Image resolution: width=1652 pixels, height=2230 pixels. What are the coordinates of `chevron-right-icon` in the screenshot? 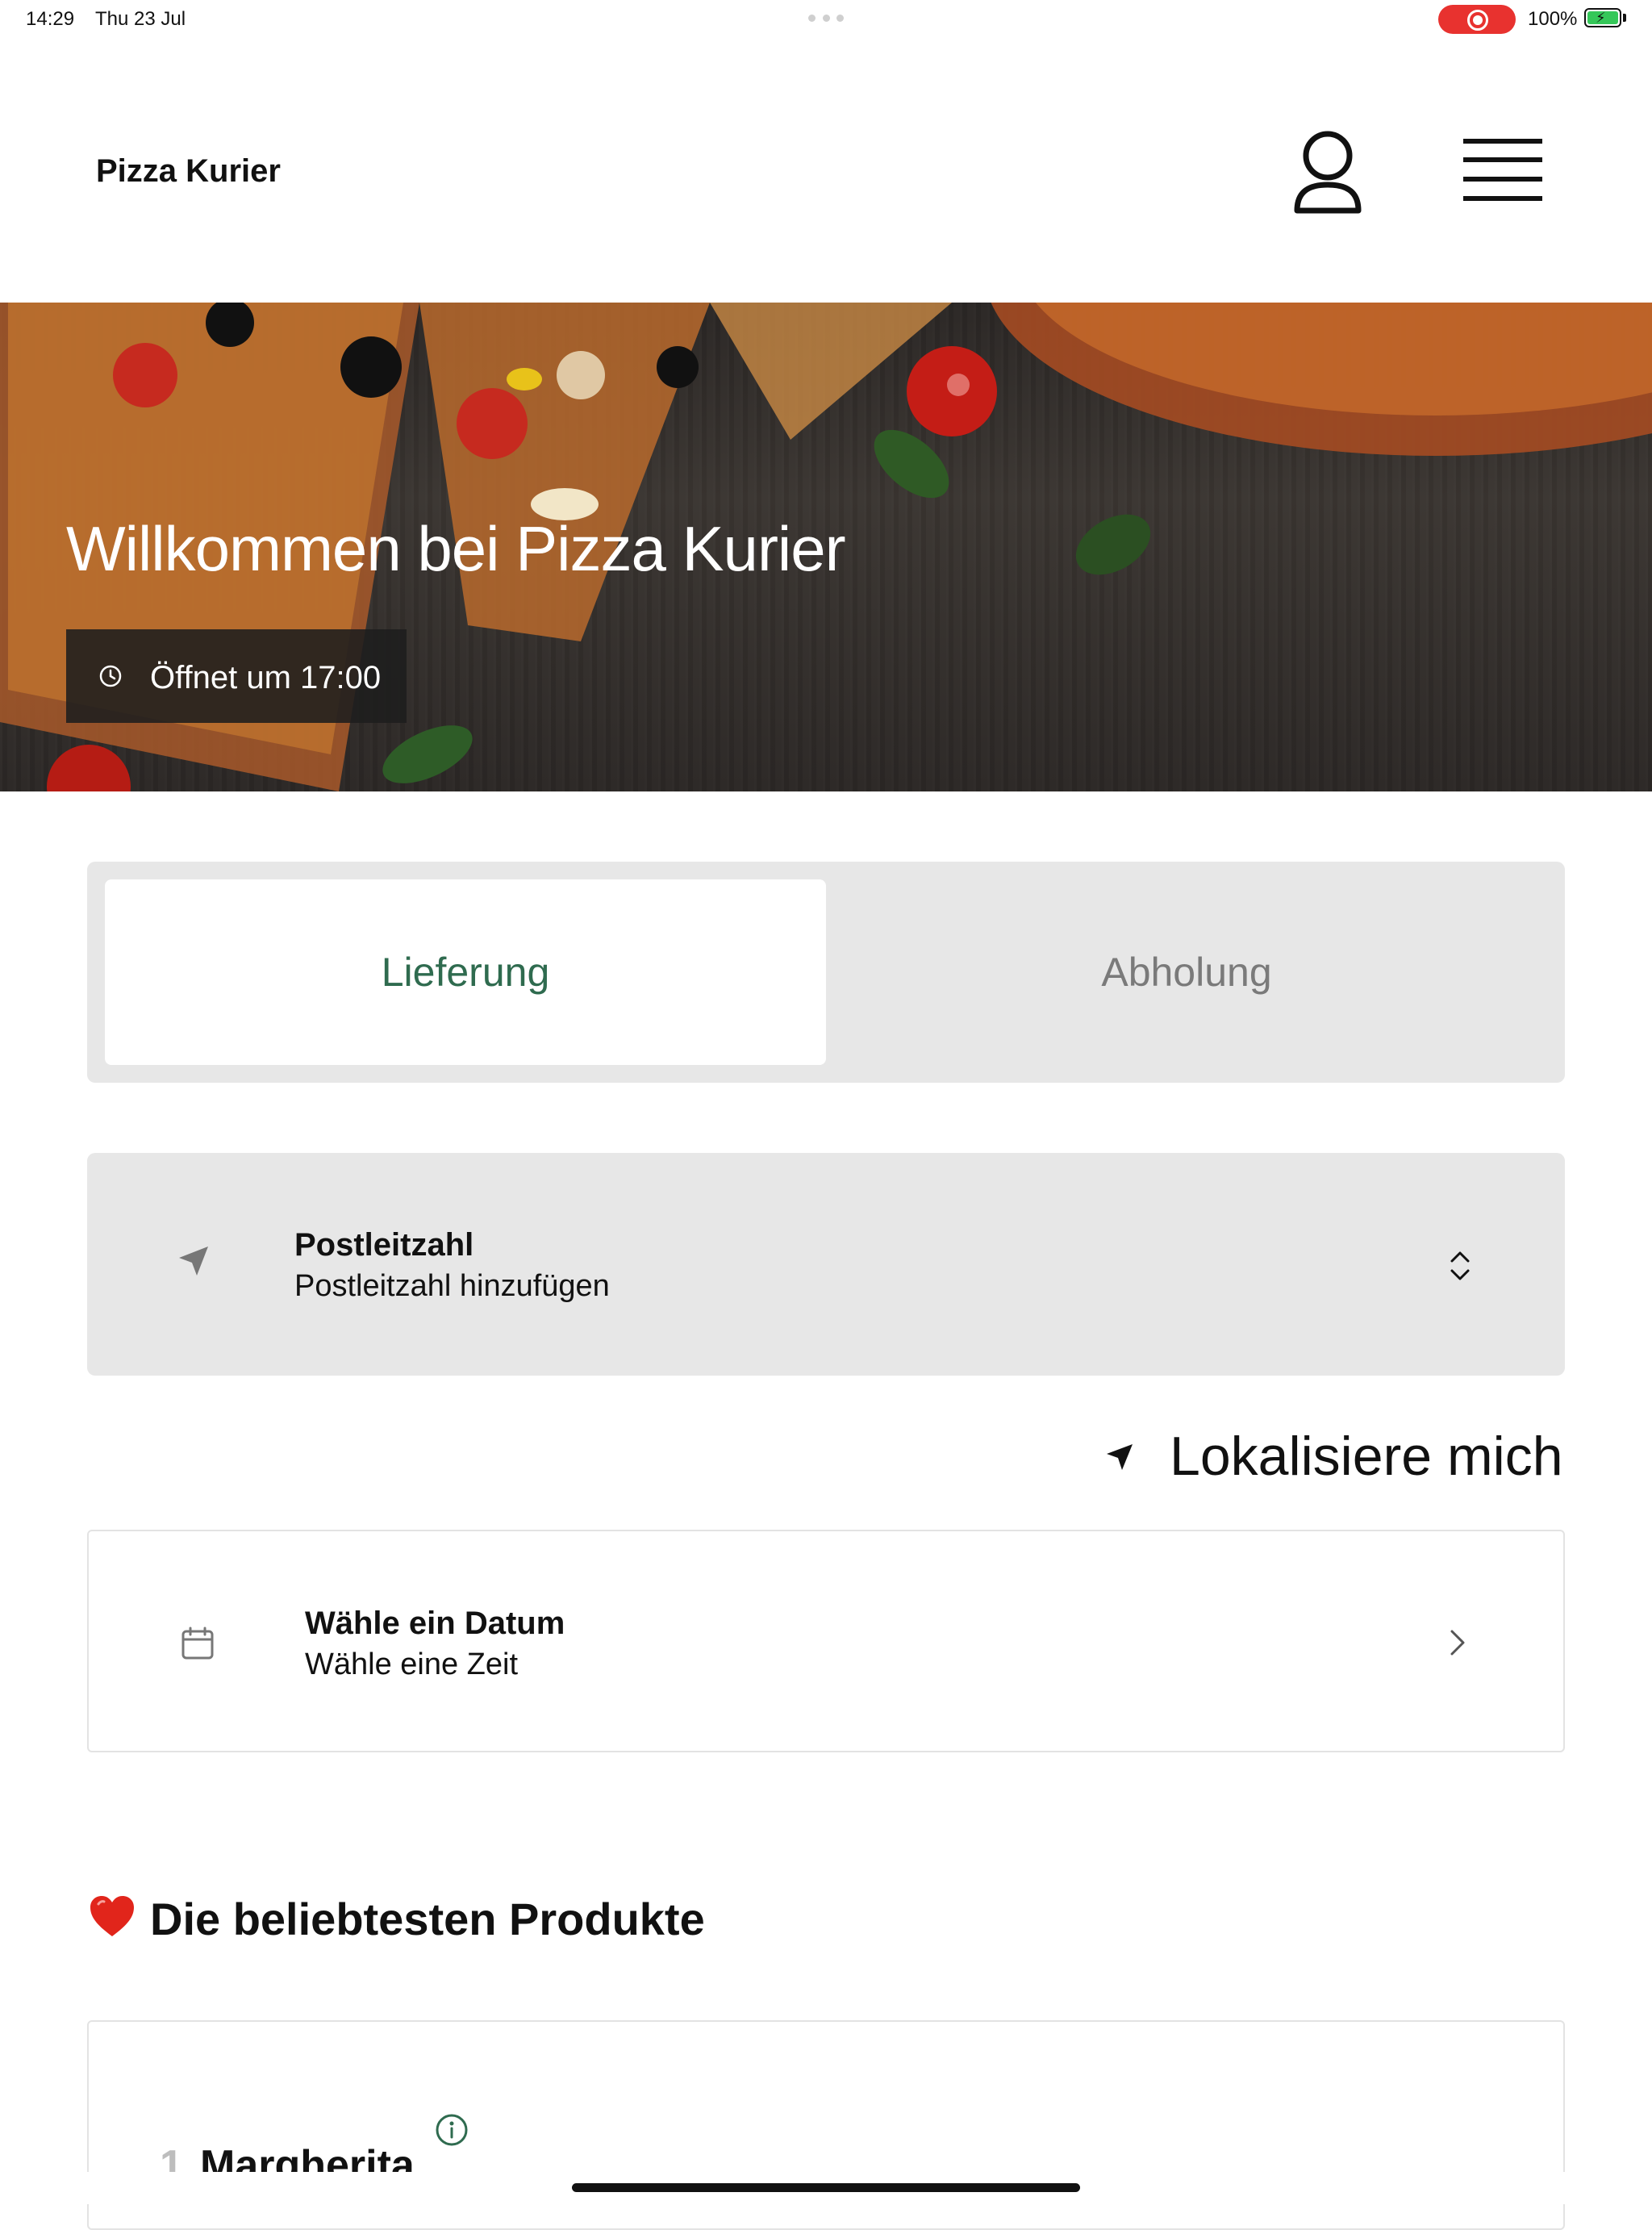 It's located at (1458, 1643).